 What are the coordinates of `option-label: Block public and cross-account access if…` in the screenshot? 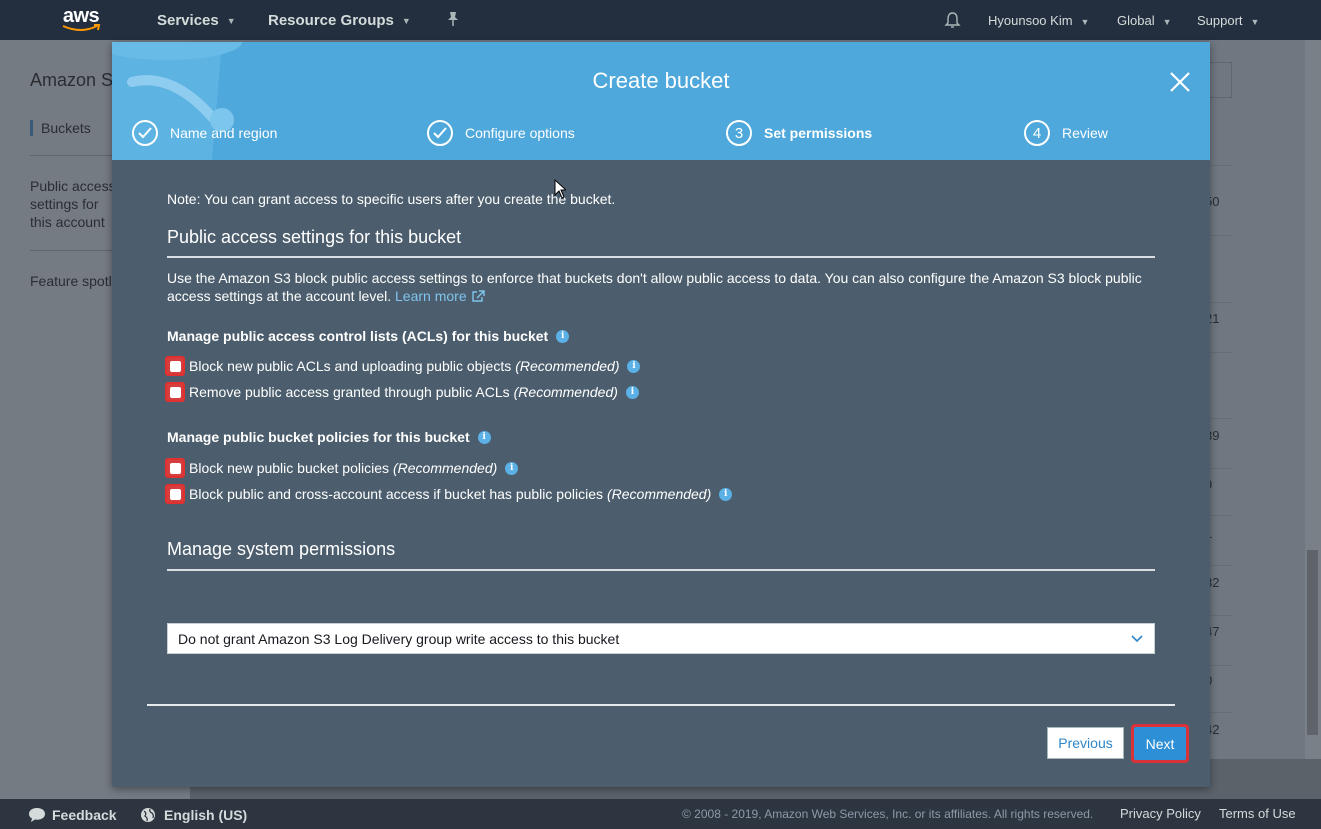 It's located at (396, 494).